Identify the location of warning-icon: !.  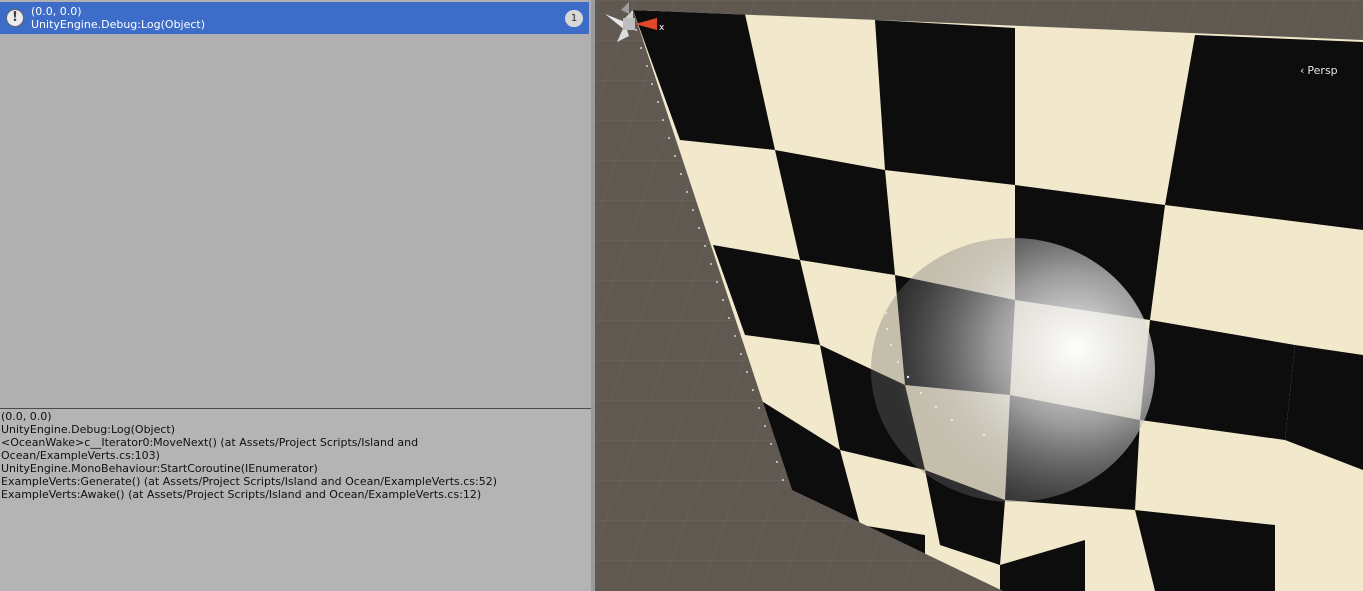
(15, 18).